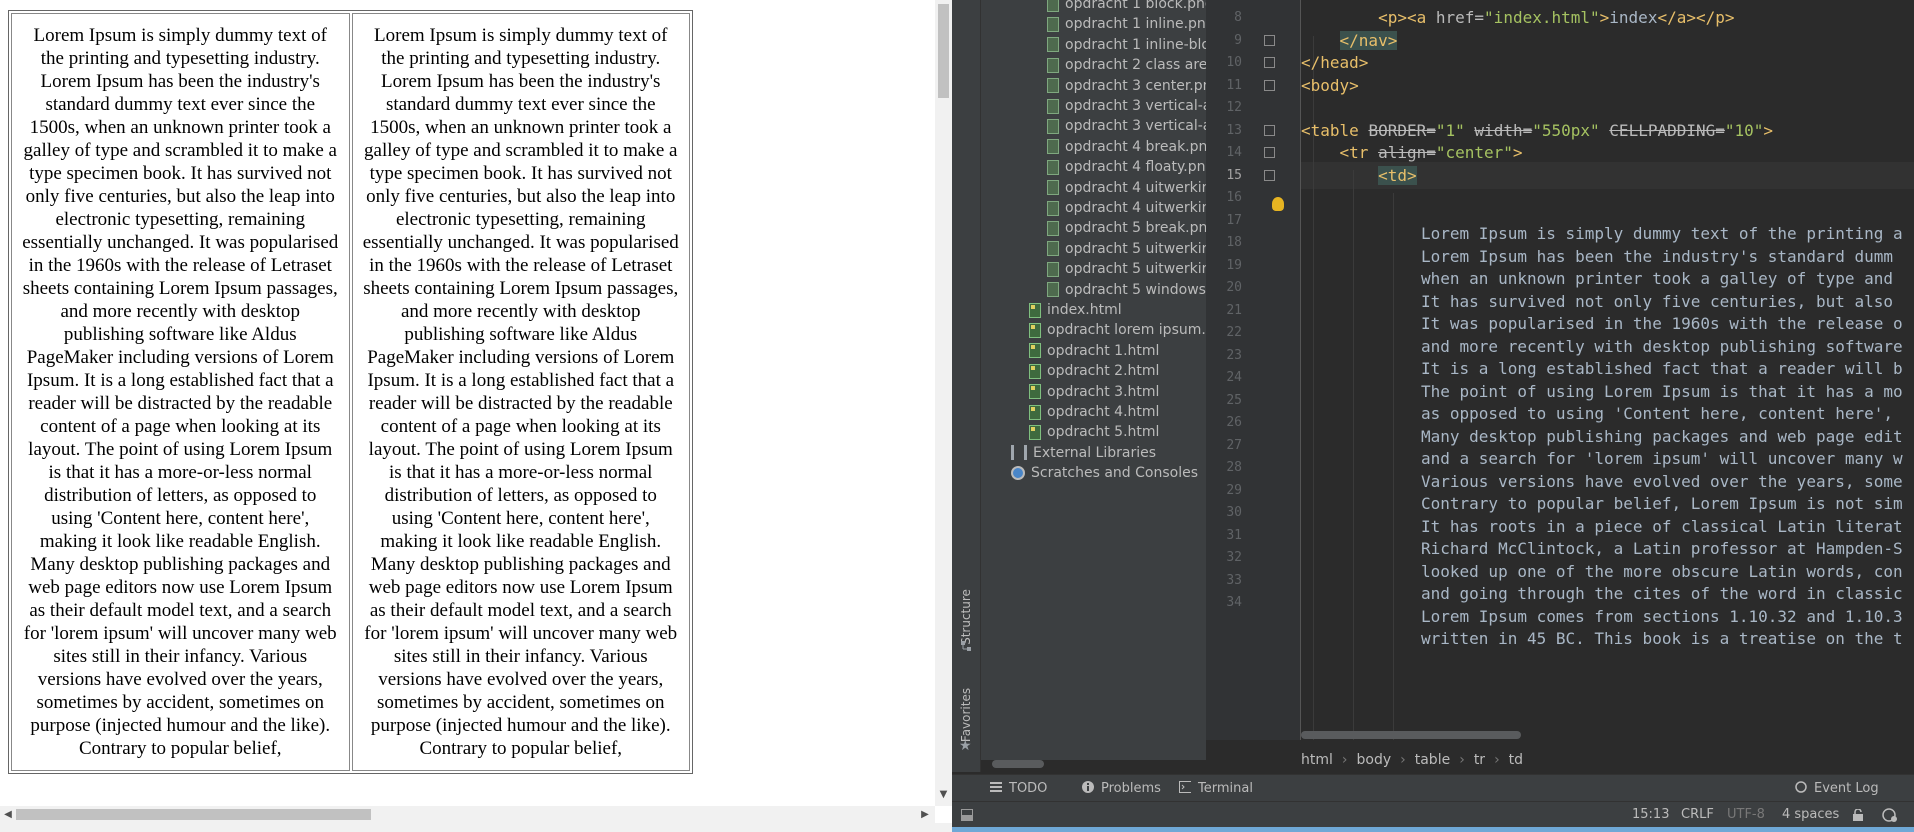 The width and height of the screenshot is (1914, 832). Describe the element at coordinates (1135, 85) in the screenshot. I see `tree-item-label: opdracht 3 center.png` at that location.